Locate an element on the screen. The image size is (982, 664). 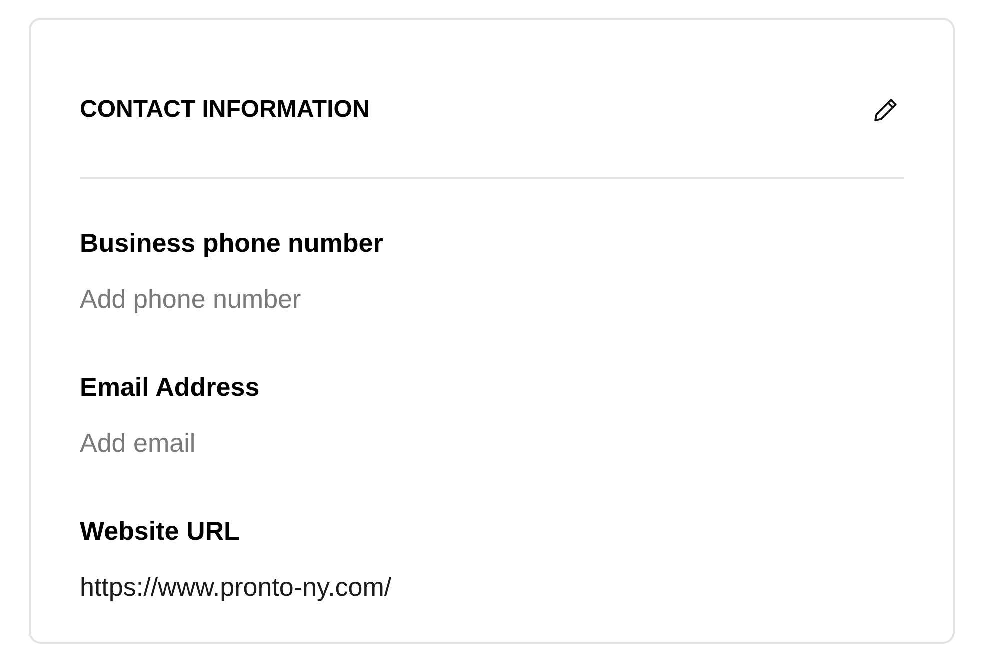
field-value: https://www.pronto-ny.com/ is located at coordinates (236, 587).